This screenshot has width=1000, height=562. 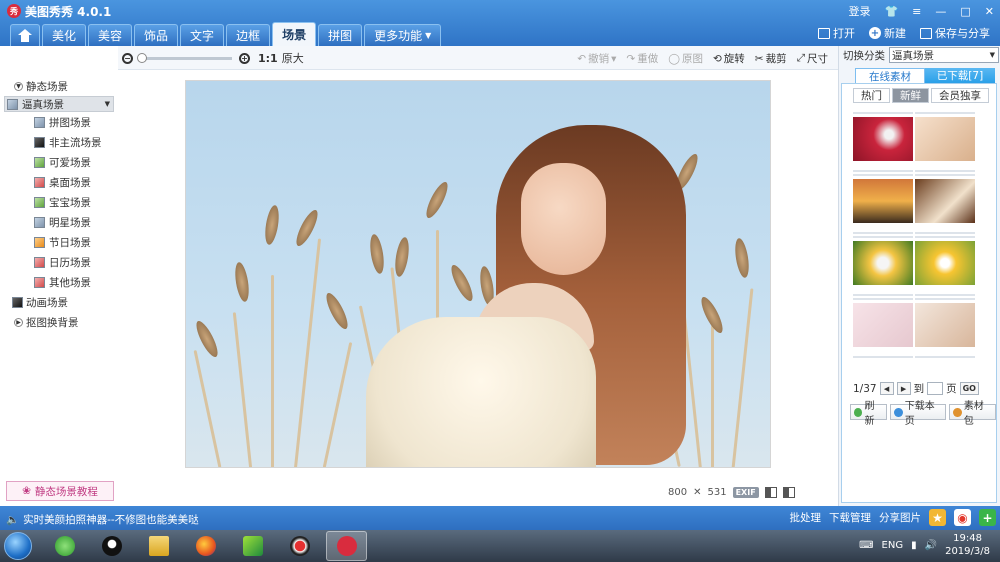 What do you see at coordinates (869, 414) in the screenshot?
I see `refresh-button: 刷新` at bounding box center [869, 414].